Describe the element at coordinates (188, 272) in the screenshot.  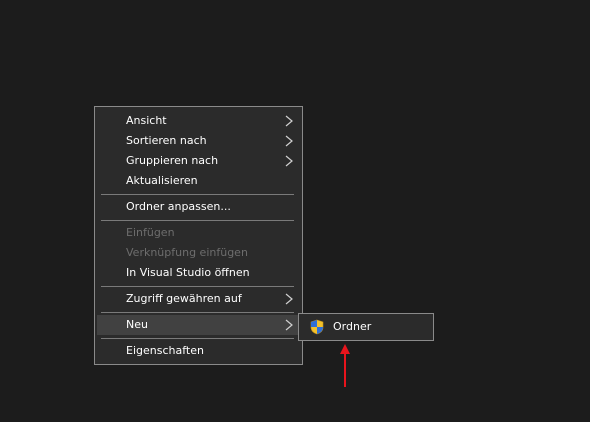
I see `menu-item-label: In Visual Studio öffnen` at that location.